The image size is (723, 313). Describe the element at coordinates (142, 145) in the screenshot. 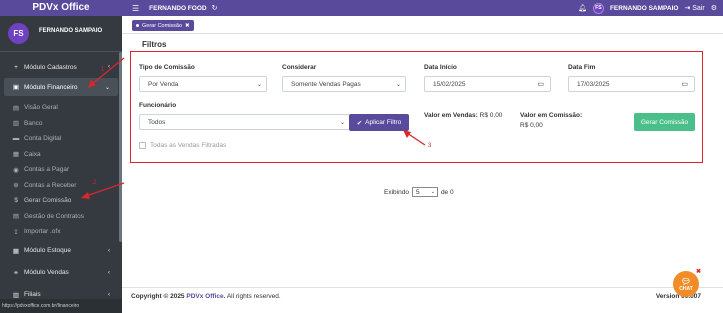

I see `checkbox-box` at that location.